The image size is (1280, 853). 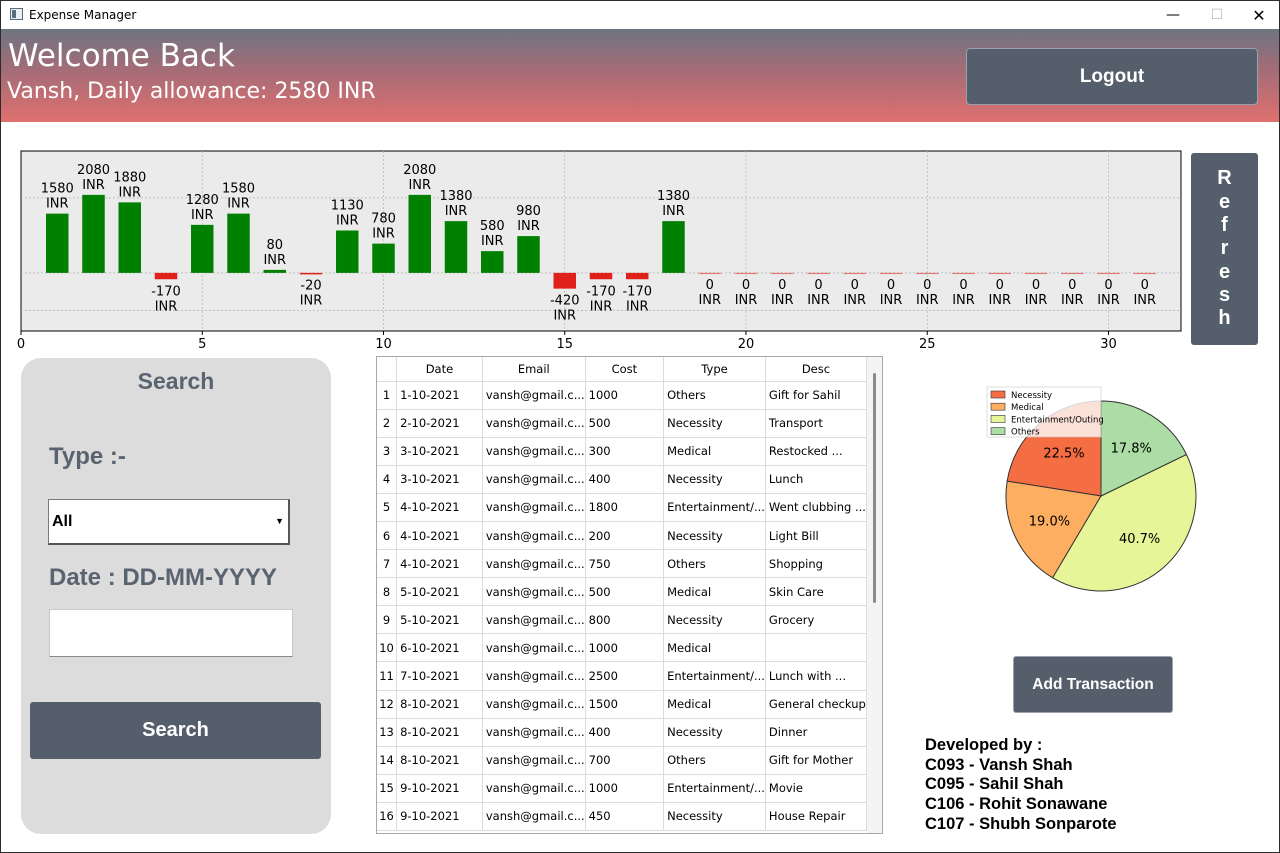 I want to click on row-number: 7, so click(x=387, y=564).